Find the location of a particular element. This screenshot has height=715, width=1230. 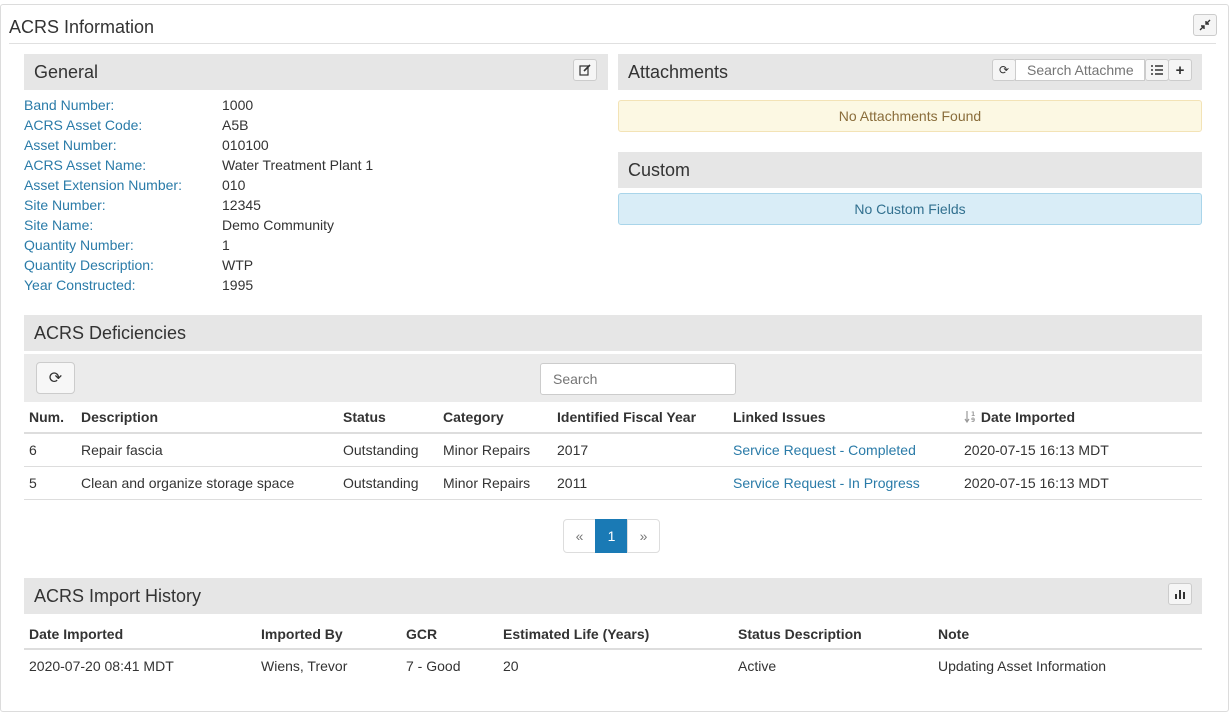

cell-fiscal-year: 2017 is located at coordinates (573, 449).